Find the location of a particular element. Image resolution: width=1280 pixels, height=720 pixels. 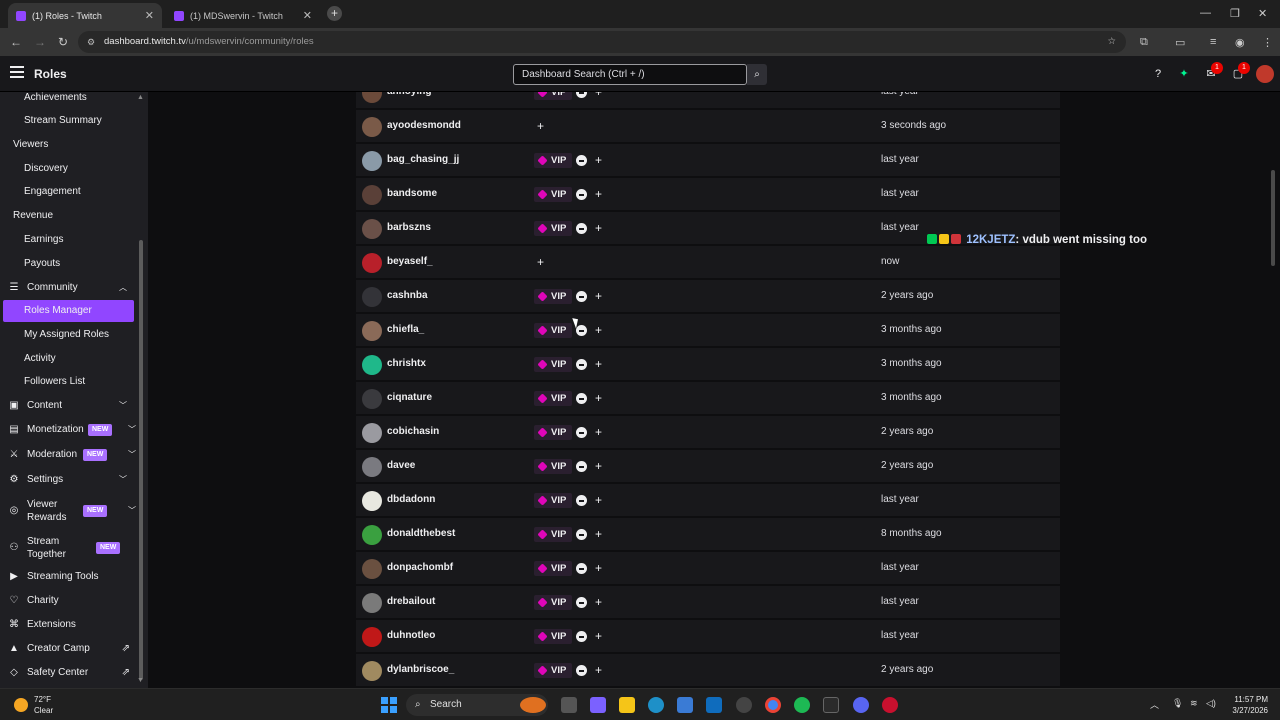

sidebar-item-settings: ⚙ Settings ﹀ is located at coordinates (67, 480).